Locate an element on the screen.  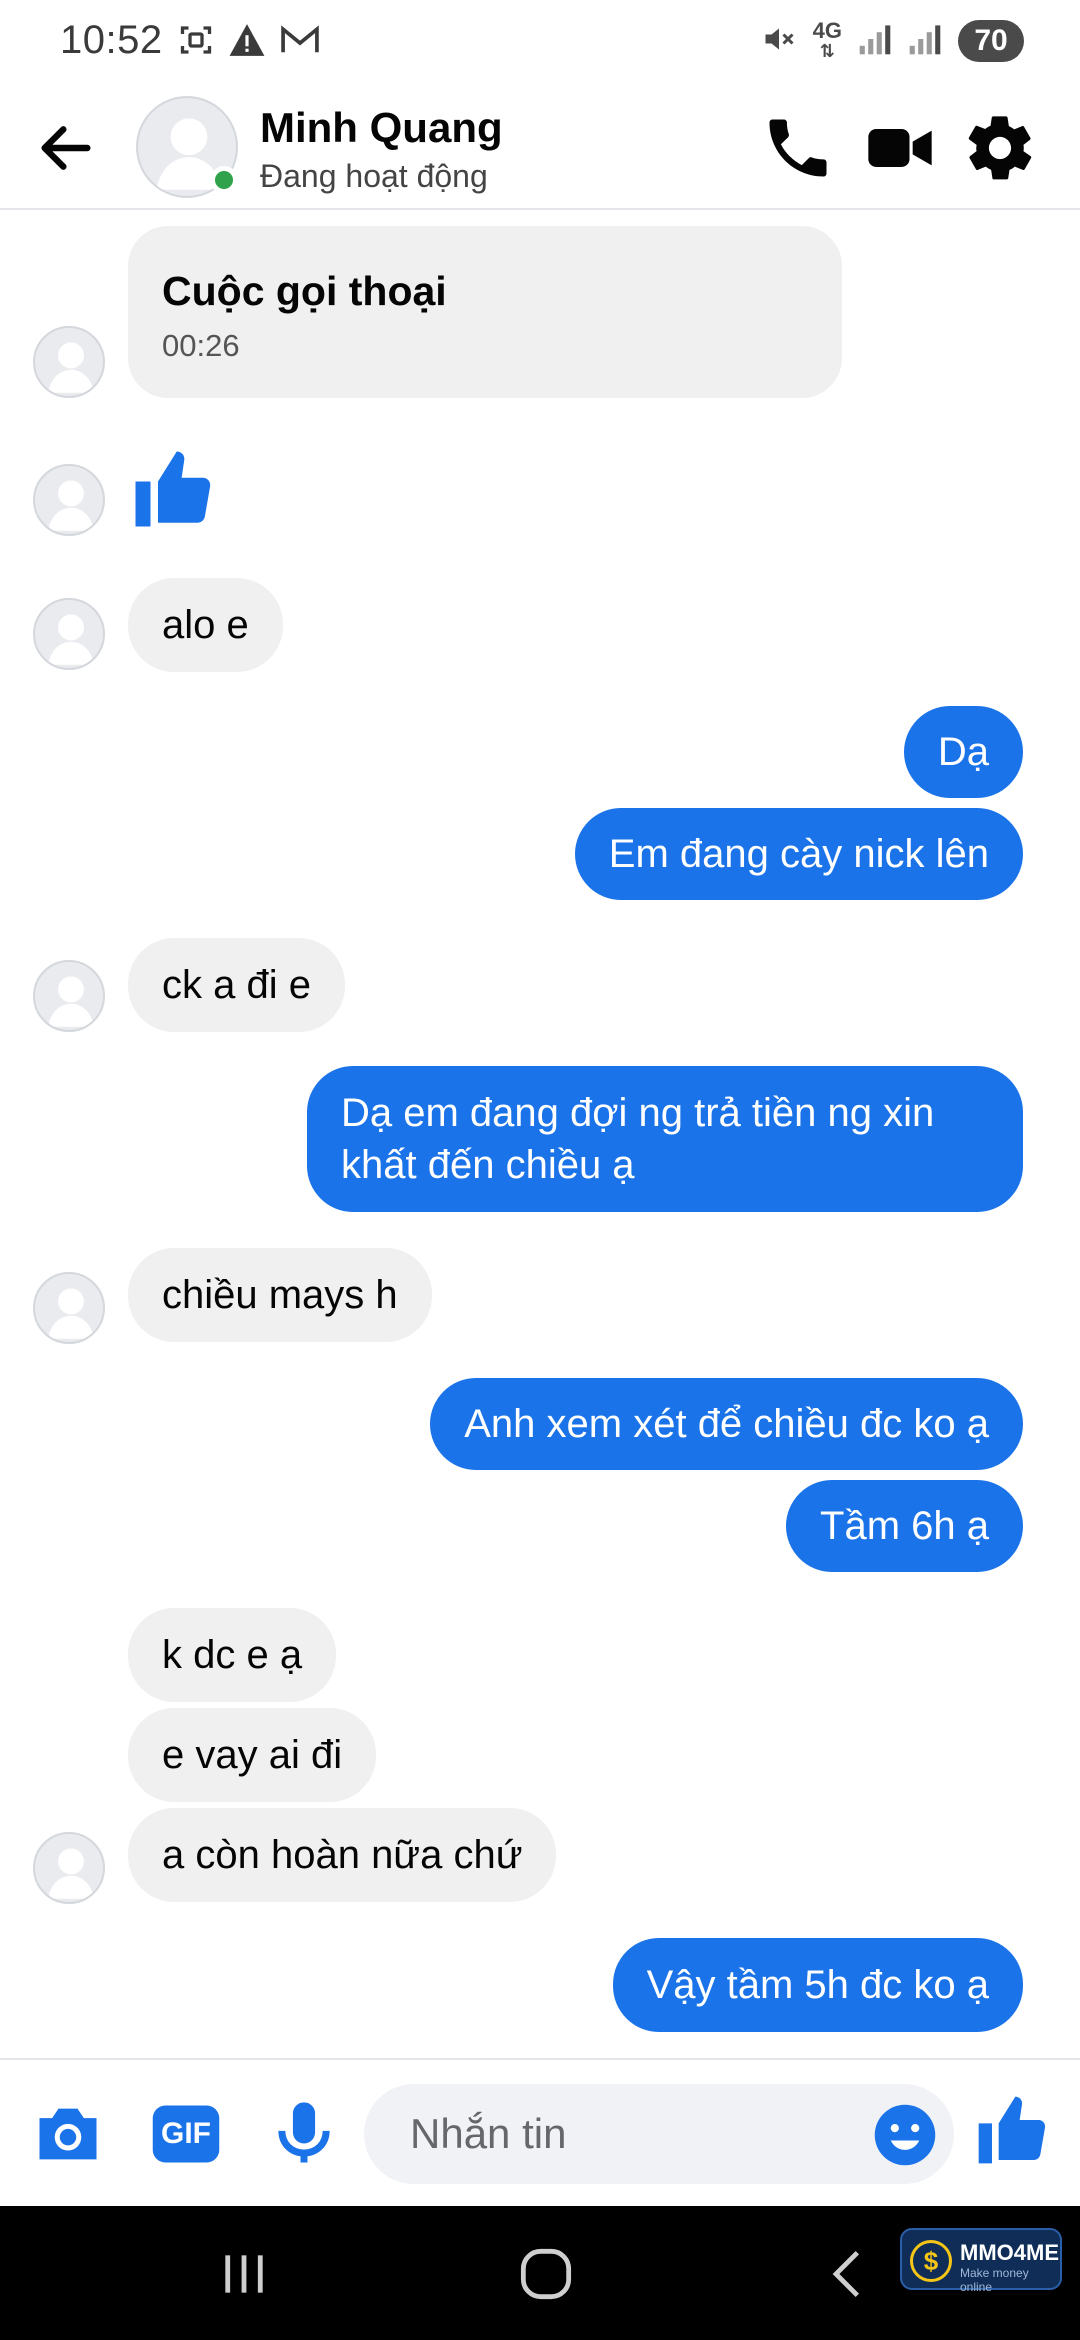
incoming-message: alo e is located at coordinates (205, 625).